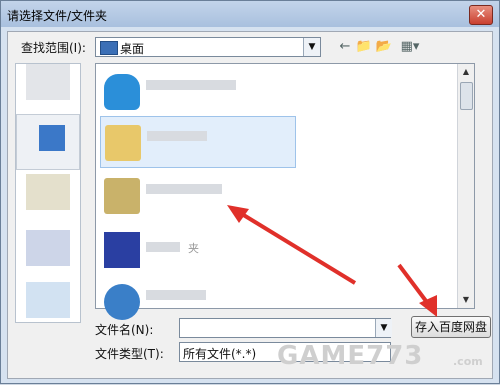 The height and width of the screenshot is (385, 500). What do you see at coordinates (468, 361) in the screenshot?
I see `watermark-sub: .com` at bounding box center [468, 361].